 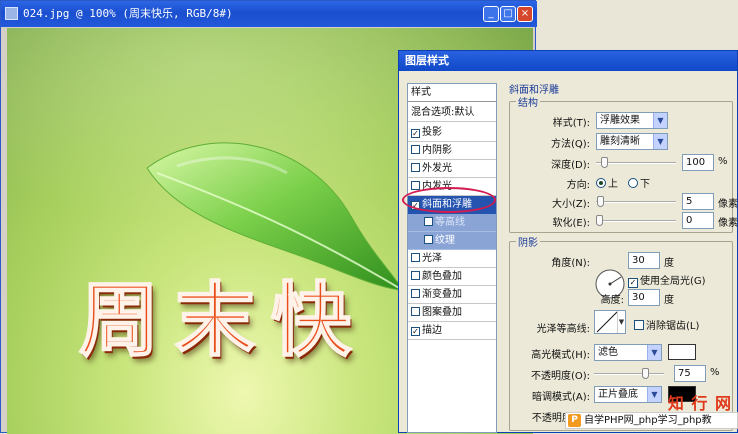 I want to click on size-input: 5, so click(x=698, y=201).